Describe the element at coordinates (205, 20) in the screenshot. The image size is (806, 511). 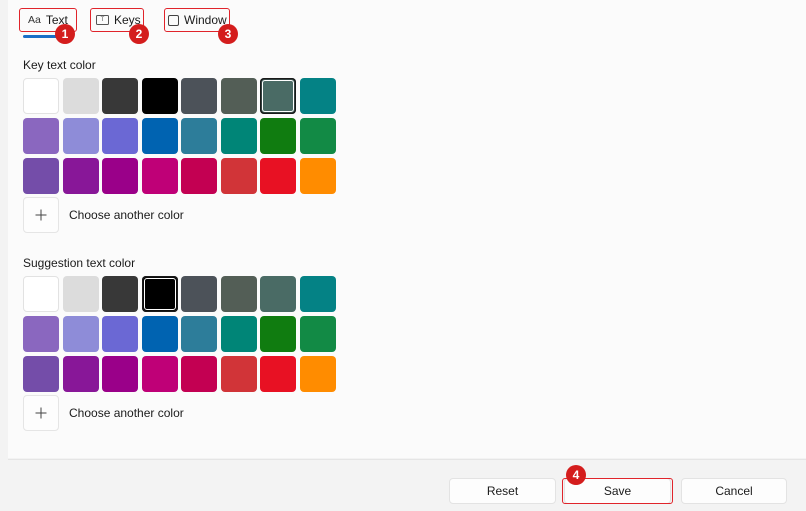
I see `tab-window-label: Window` at that location.